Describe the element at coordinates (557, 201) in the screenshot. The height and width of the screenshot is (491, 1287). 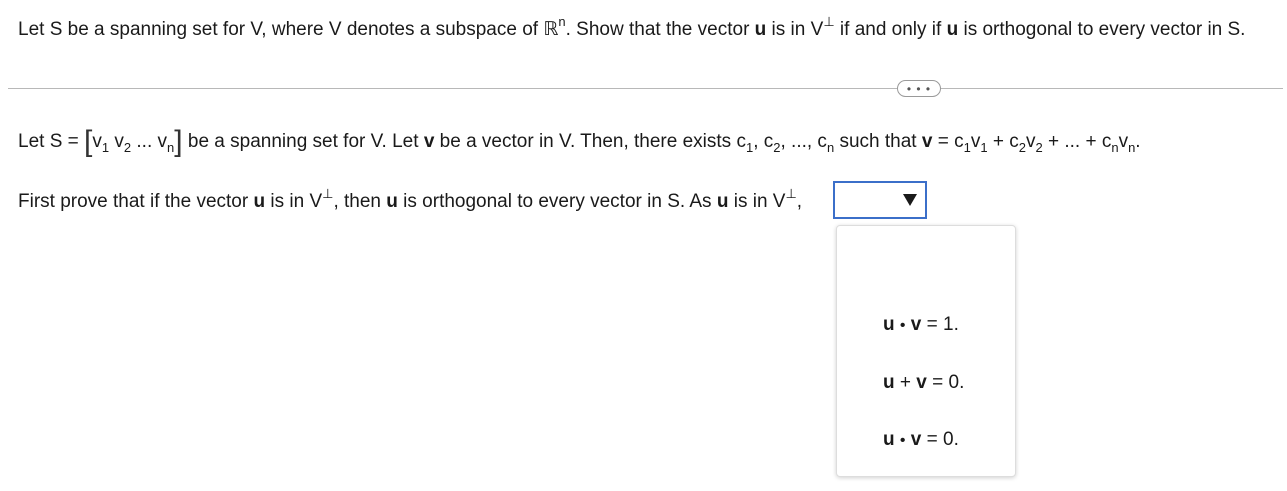
I see `proof-part: is orthogonal to every vector in S. As` at that location.